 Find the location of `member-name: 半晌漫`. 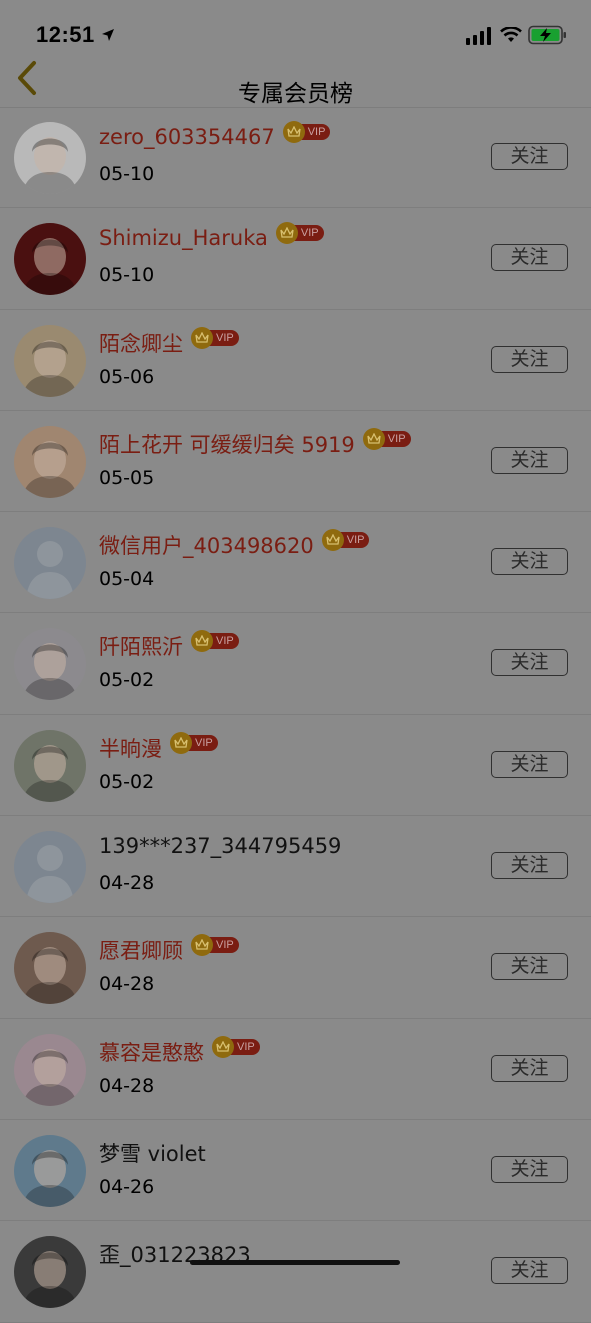

member-name: 半晌漫 is located at coordinates (130, 748).